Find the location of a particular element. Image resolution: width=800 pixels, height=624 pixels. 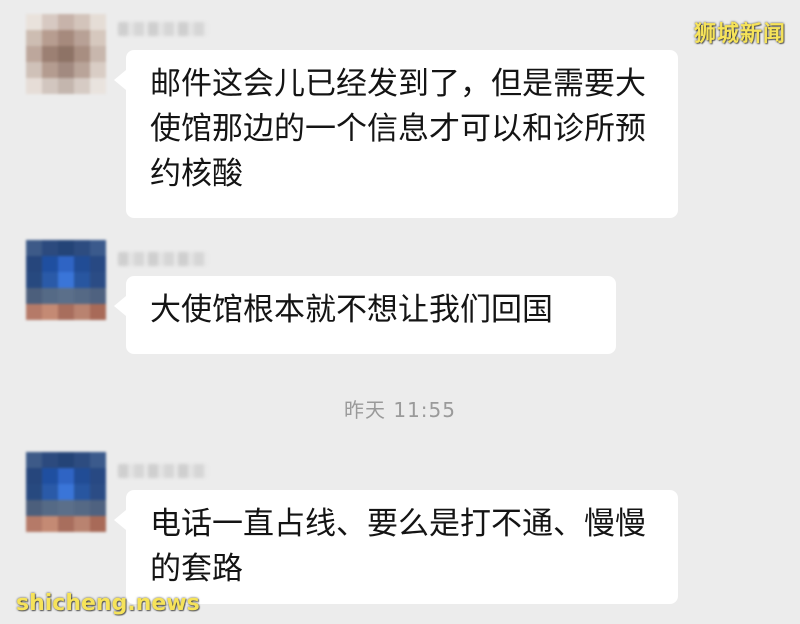

message-bubble: 大使馆根本就不想让我们回国 is located at coordinates (365, 315).